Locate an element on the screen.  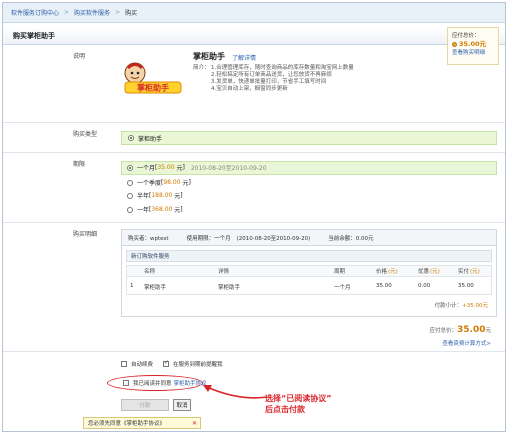
renew-options: 自动续费 在服务到期前提醒我 is located at coordinates (172, 363).